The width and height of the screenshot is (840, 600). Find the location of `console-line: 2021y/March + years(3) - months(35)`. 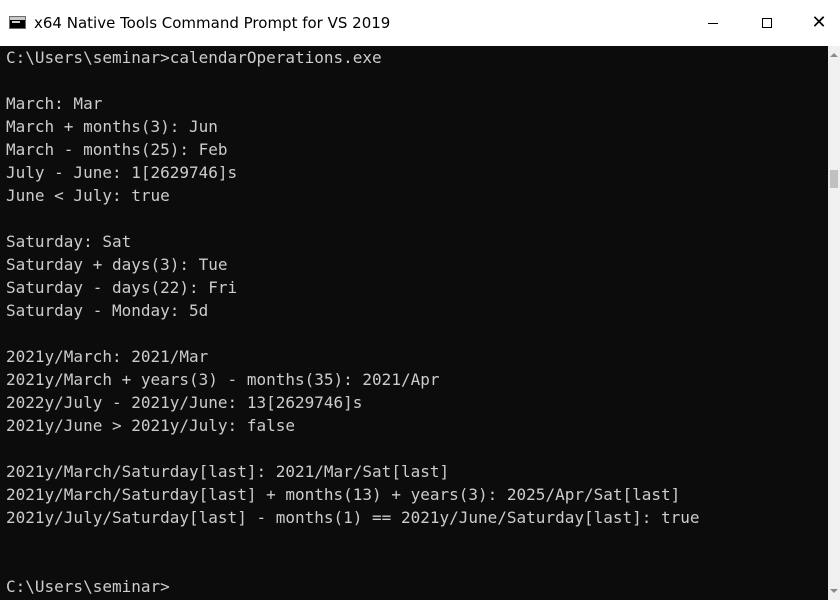

console-line: 2021y/March + years(3) - months(35) is located at coordinates (223, 379).